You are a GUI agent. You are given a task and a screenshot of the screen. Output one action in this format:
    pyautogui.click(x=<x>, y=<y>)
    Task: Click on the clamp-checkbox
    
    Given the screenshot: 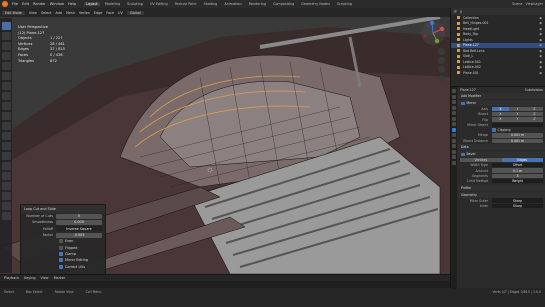 What is the action you would take?
    pyautogui.click(x=61, y=253)
    